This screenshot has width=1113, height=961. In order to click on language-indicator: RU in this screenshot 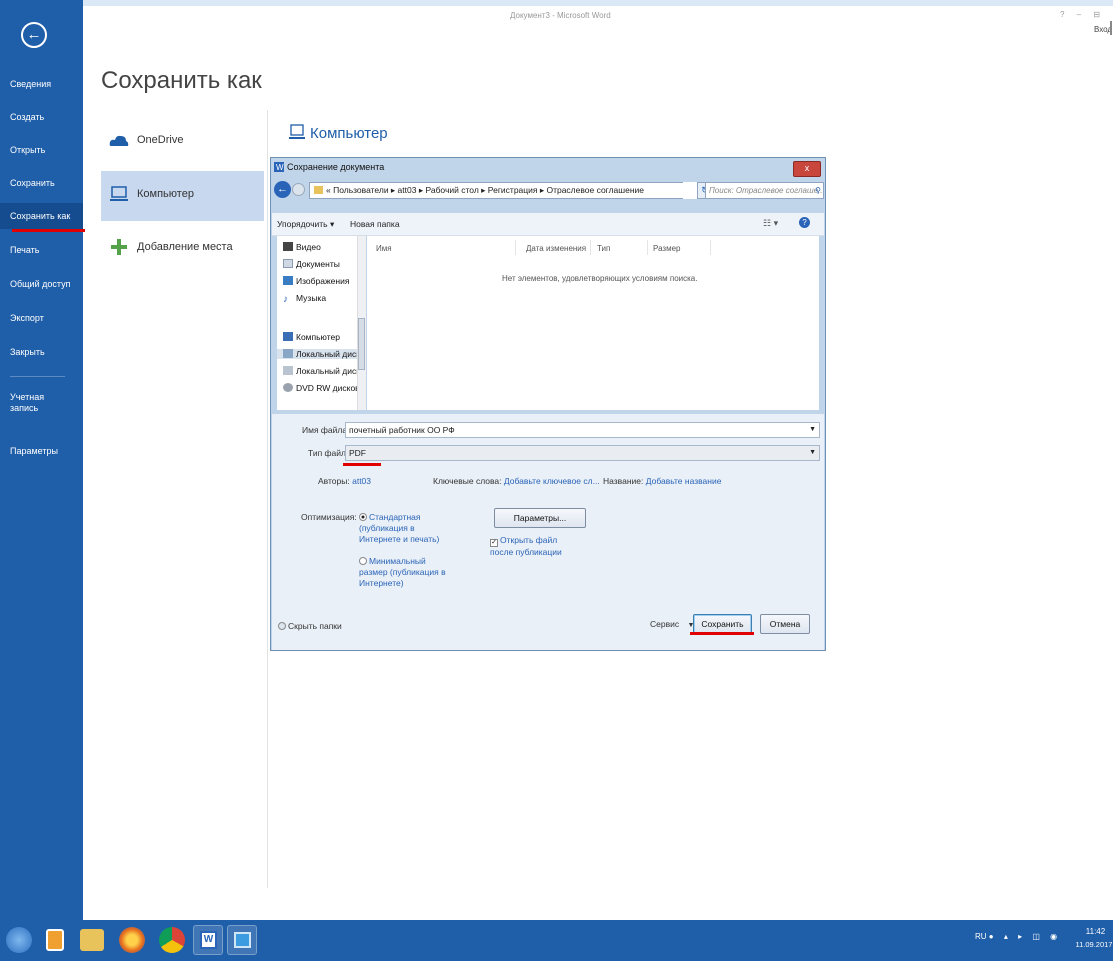, I will do `click(981, 936)`.